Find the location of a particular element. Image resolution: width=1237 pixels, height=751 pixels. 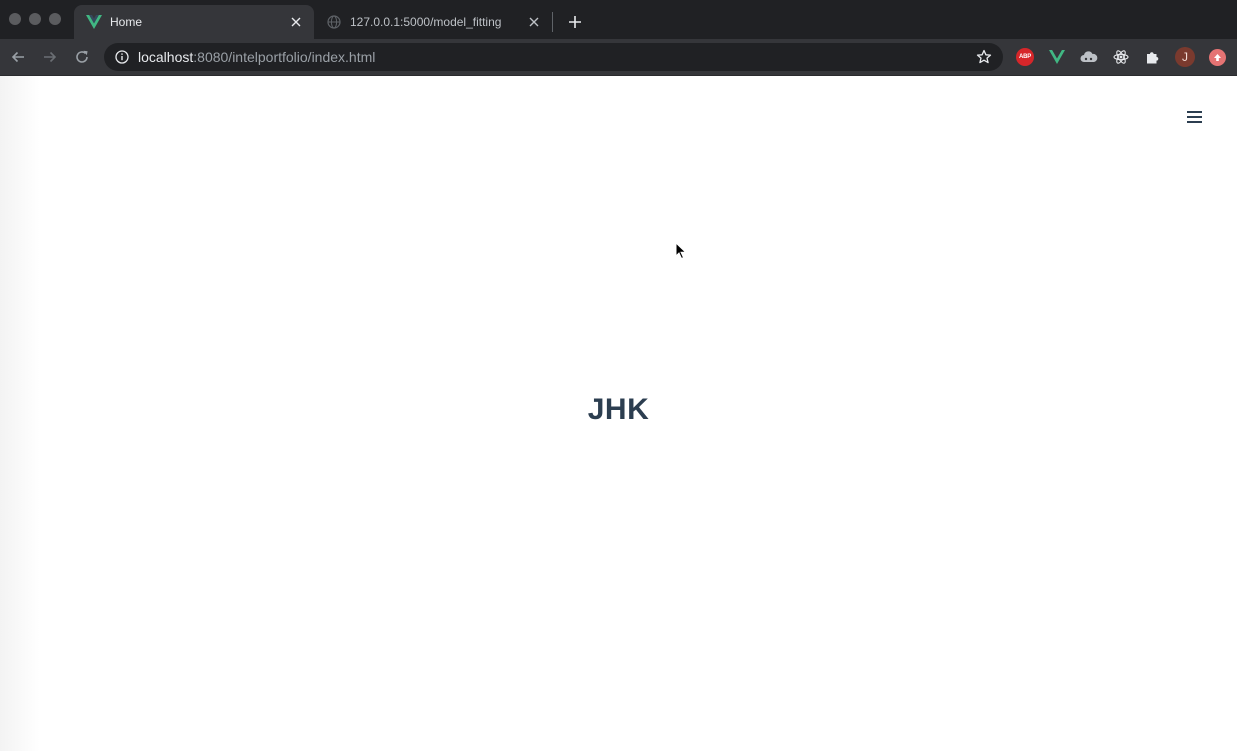

url-host: localhost is located at coordinates (166, 57).